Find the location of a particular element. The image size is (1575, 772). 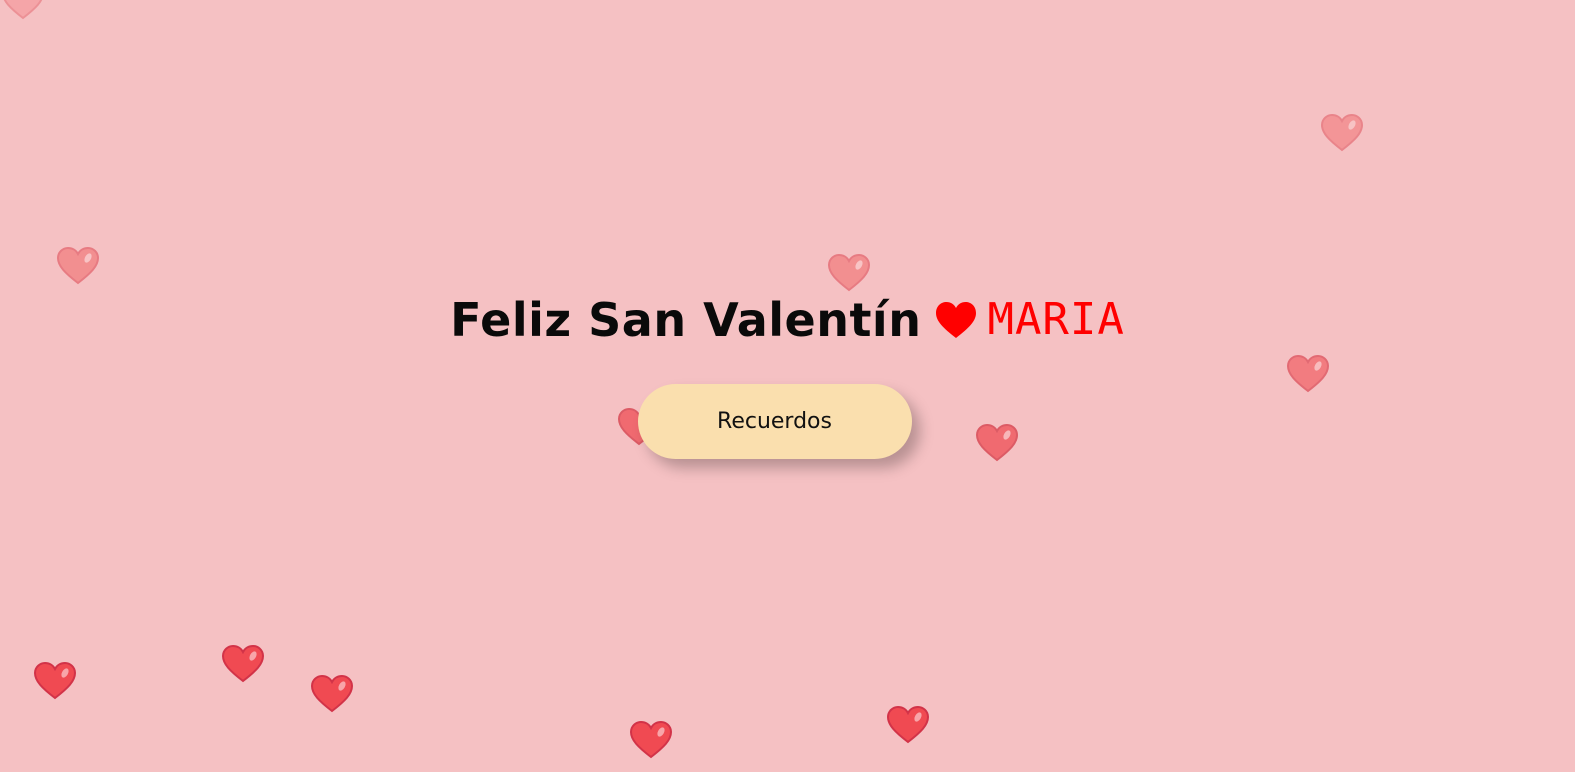

page-title: Feliz San Valentín MARIA is located at coordinates (787, 320).